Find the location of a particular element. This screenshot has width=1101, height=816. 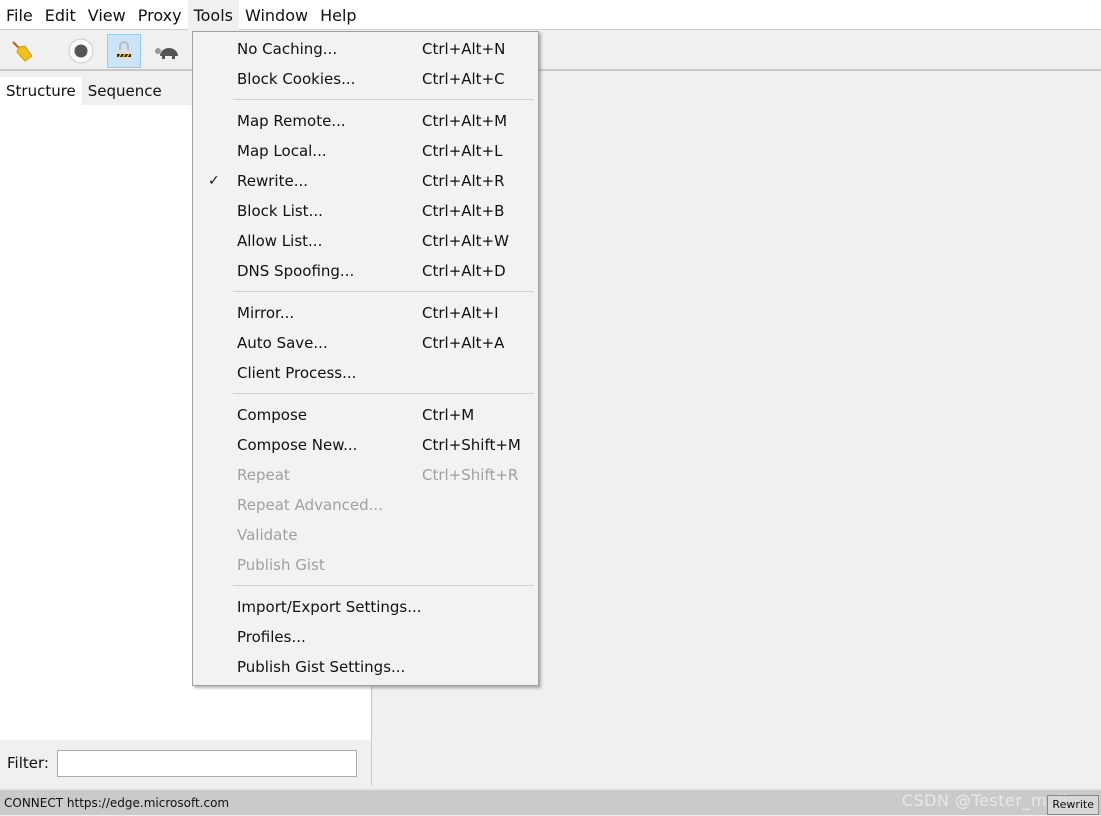

menu-item-shortcut: Ctrl+Alt+B is located at coordinates (463, 211).